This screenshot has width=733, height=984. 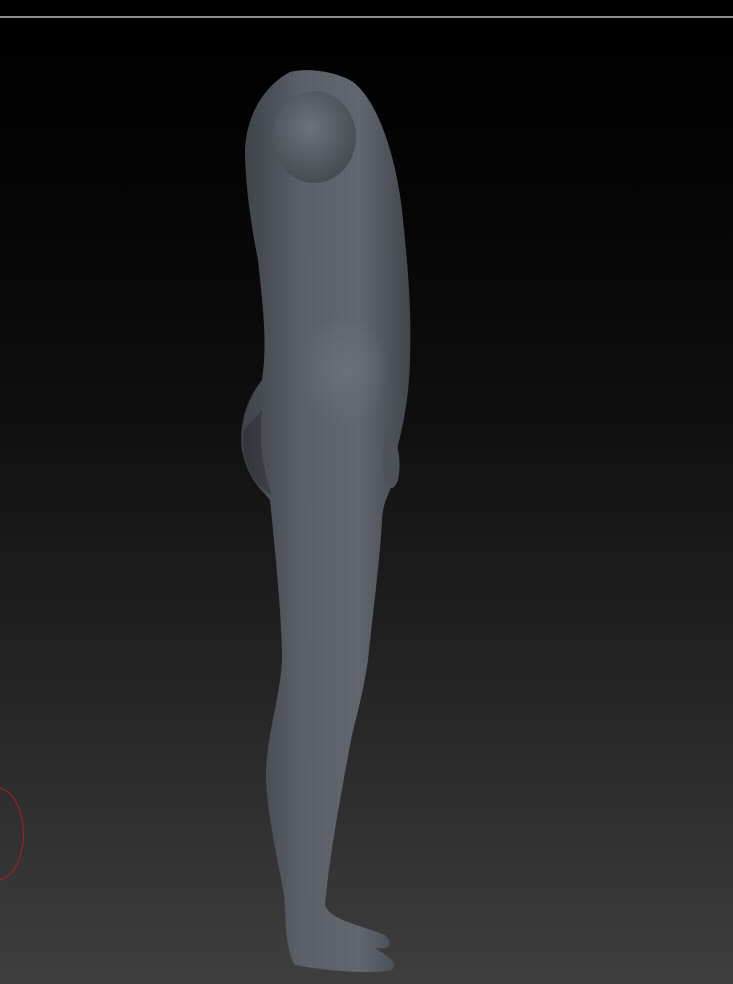 I want to click on belly-highlight, so click(x=345, y=370).